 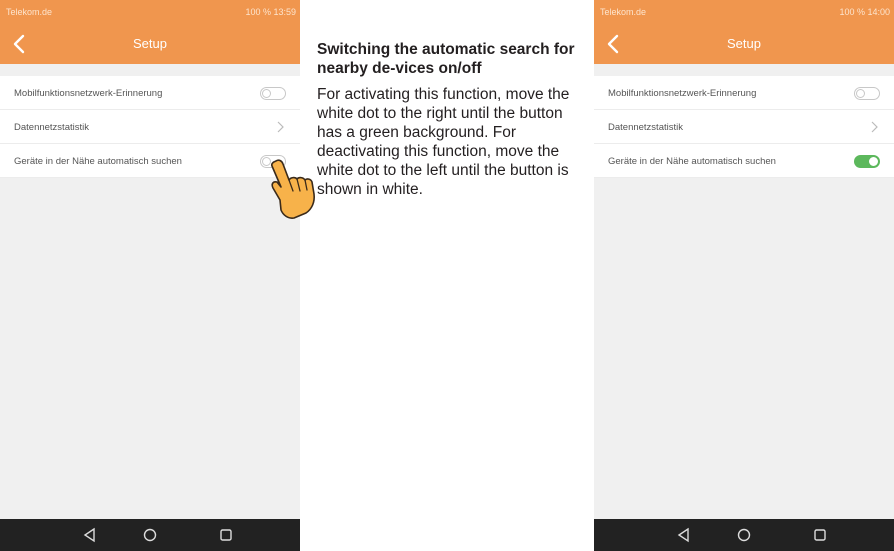 What do you see at coordinates (744, 12) in the screenshot?
I see `status-bar: Telekom.de 100 % 14:00` at bounding box center [744, 12].